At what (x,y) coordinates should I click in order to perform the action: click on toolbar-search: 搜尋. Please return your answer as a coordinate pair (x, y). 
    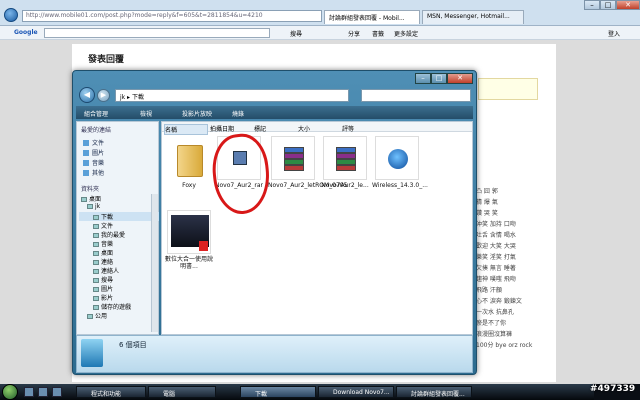
    Looking at the image, I should click on (296, 33).